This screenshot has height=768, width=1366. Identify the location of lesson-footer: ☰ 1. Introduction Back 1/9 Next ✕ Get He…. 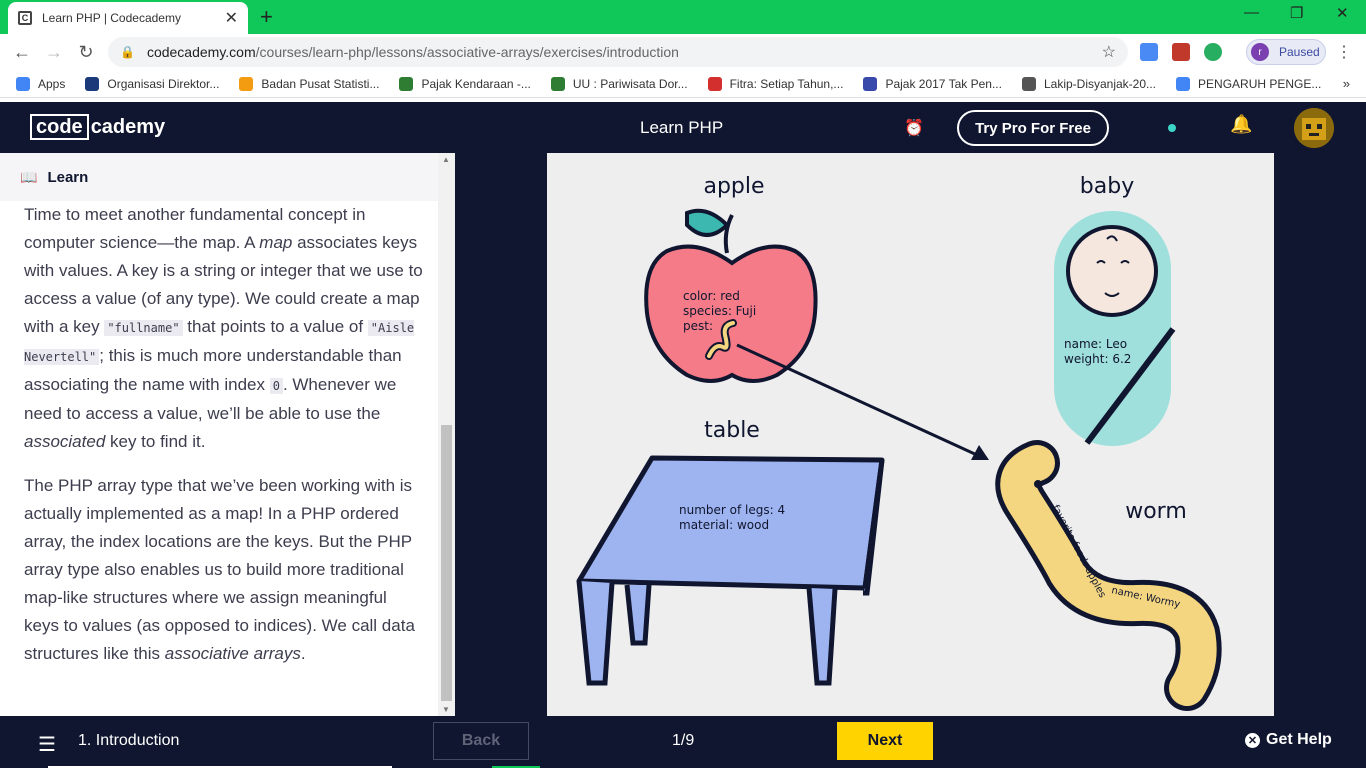
(683, 742).